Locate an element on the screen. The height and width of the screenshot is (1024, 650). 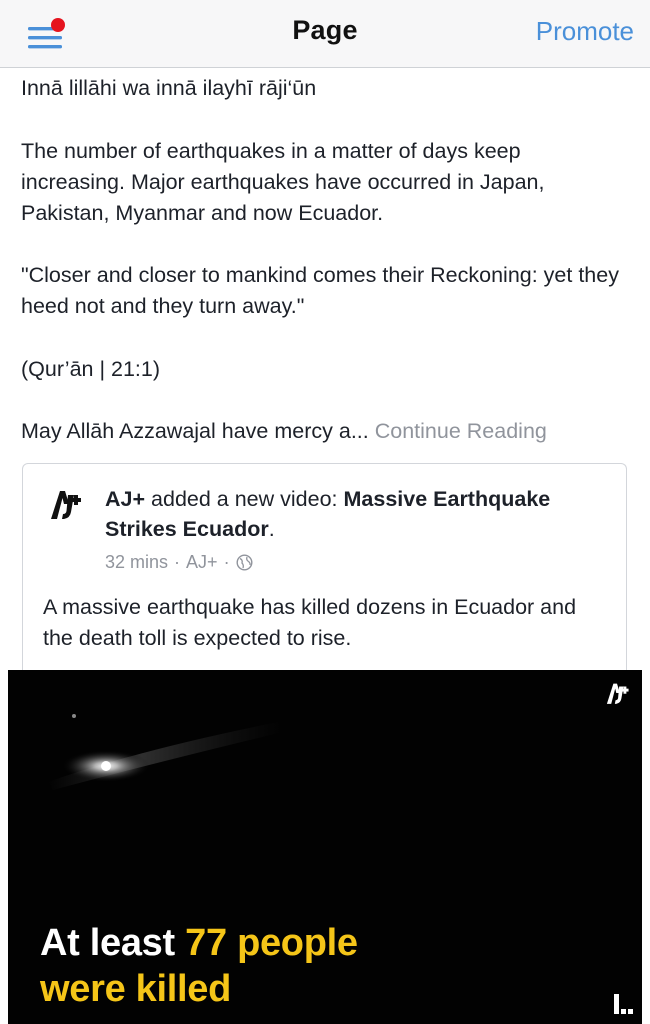
video-caption-highlight-2: were killed is located at coordinates (136, 989).